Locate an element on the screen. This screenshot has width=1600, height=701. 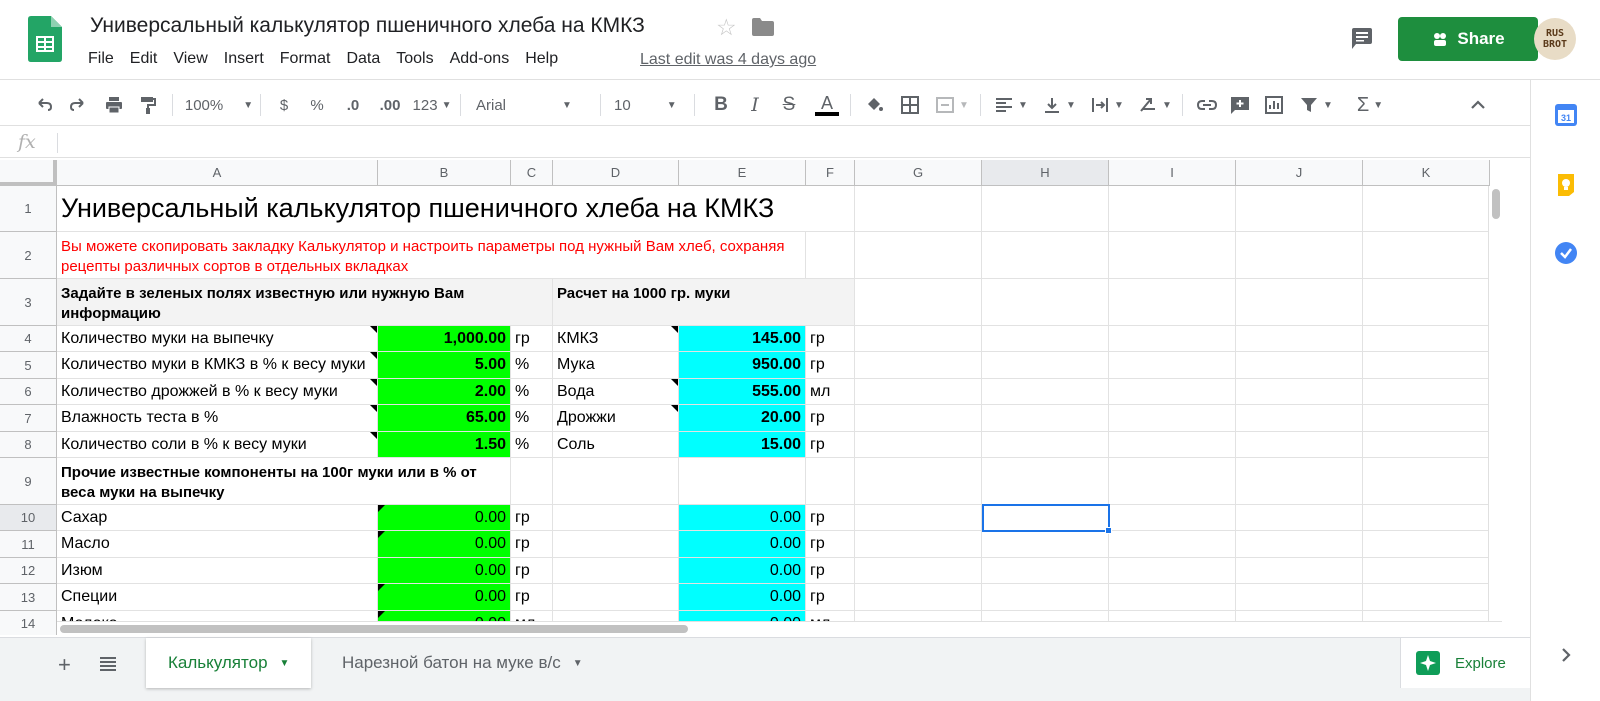
fill-color-icon is located at coordinates (874, 105).